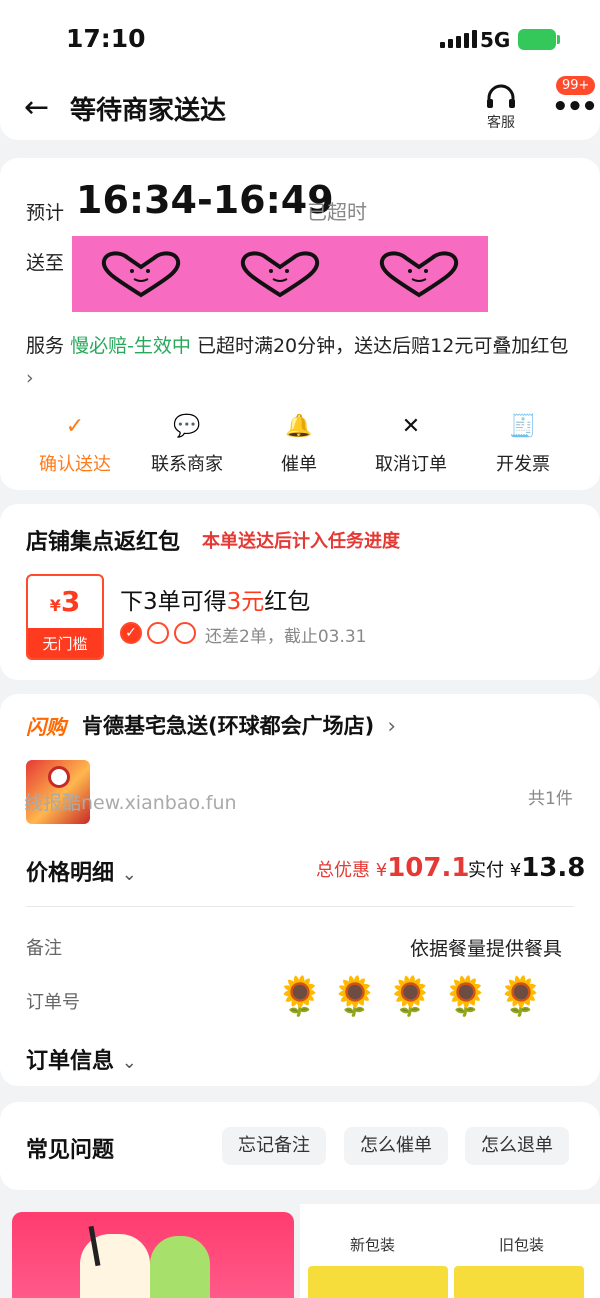  What do you see at coordinates (373, 1245) in the screenshot?
I see `new-package-label: 新包装` at bounding box center [373, 1245].